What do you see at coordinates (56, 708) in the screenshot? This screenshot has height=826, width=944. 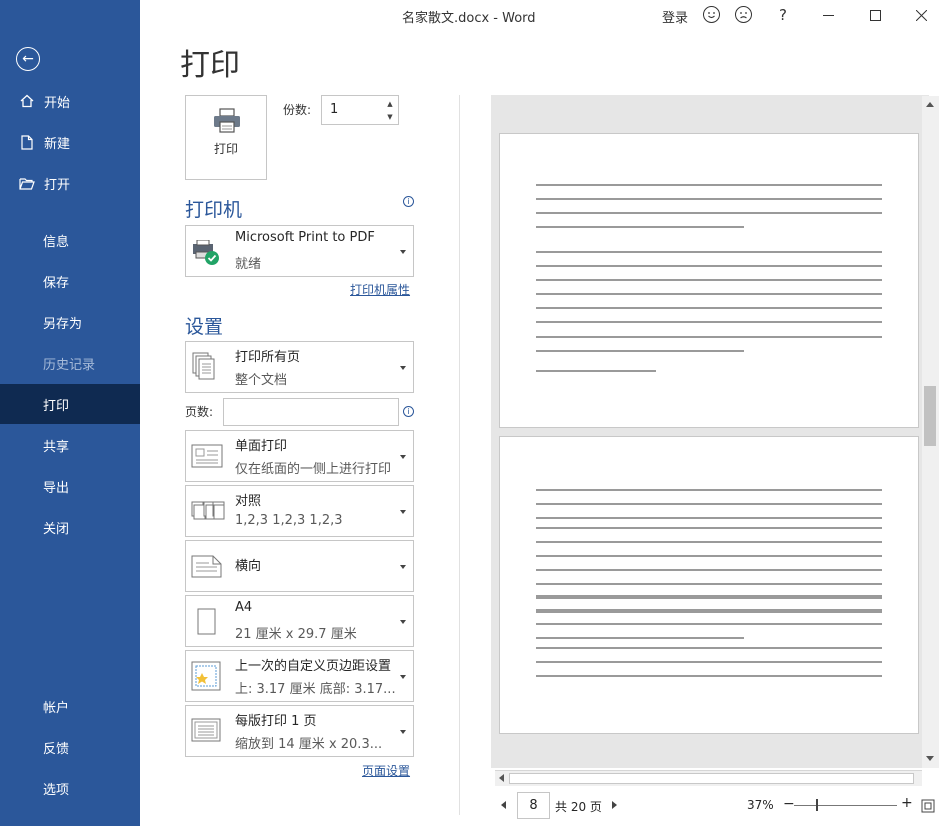 I see `sidebar-item-label: 帐户` at bounding box center [56, 708].